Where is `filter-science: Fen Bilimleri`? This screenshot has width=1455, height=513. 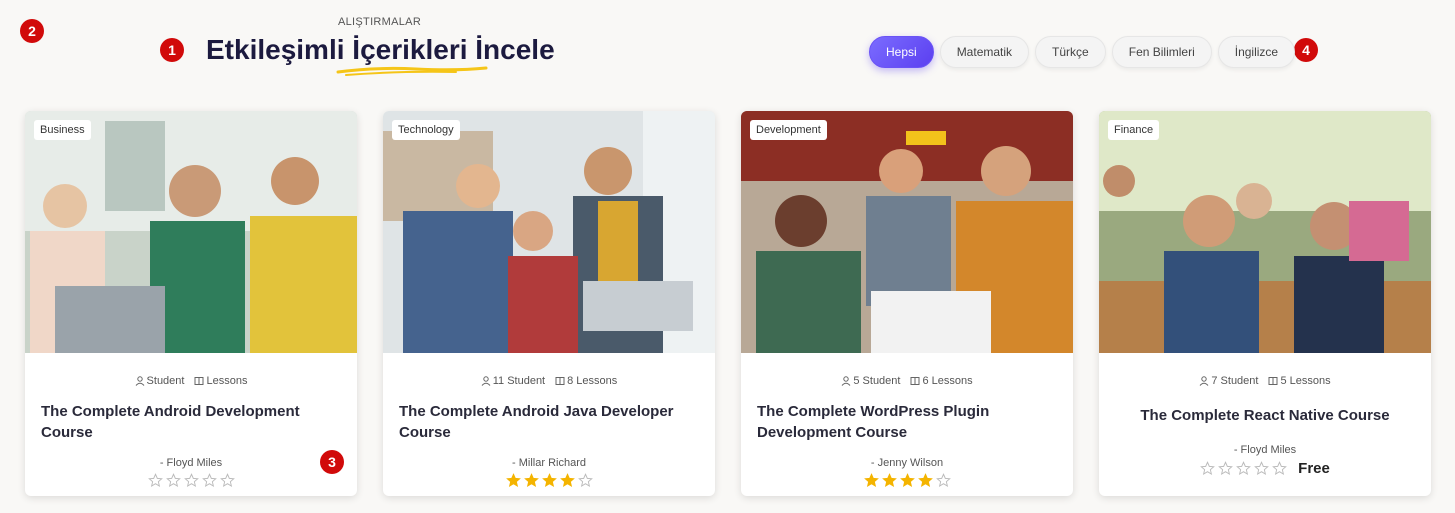 filter-science: Fen Bilimleri is located at coordinates (1161, 52).